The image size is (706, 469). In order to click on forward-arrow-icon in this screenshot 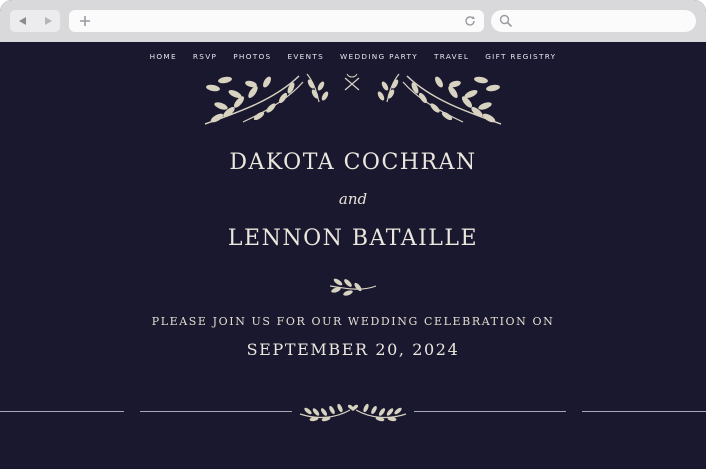, I will do `click(48, 21)`.